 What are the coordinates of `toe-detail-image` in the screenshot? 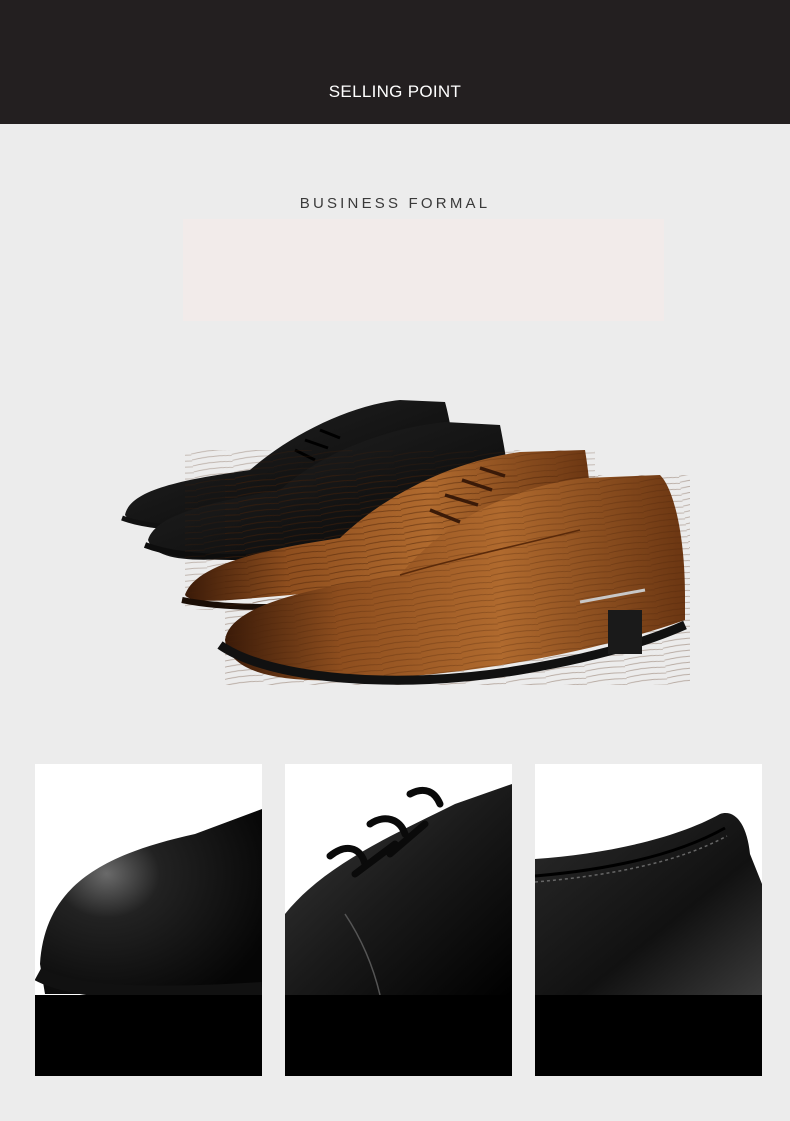 It's located at (148, 920).